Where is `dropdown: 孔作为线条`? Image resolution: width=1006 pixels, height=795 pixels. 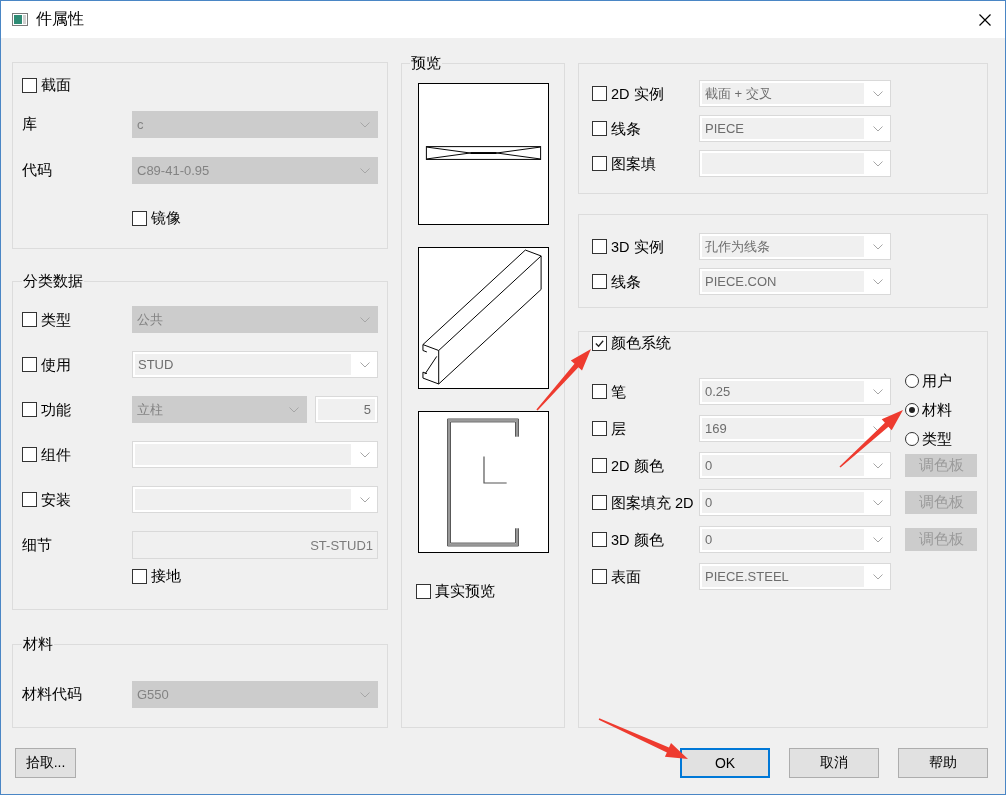
dropdown: 孔作为线条 is located at coordinates (795, 246).